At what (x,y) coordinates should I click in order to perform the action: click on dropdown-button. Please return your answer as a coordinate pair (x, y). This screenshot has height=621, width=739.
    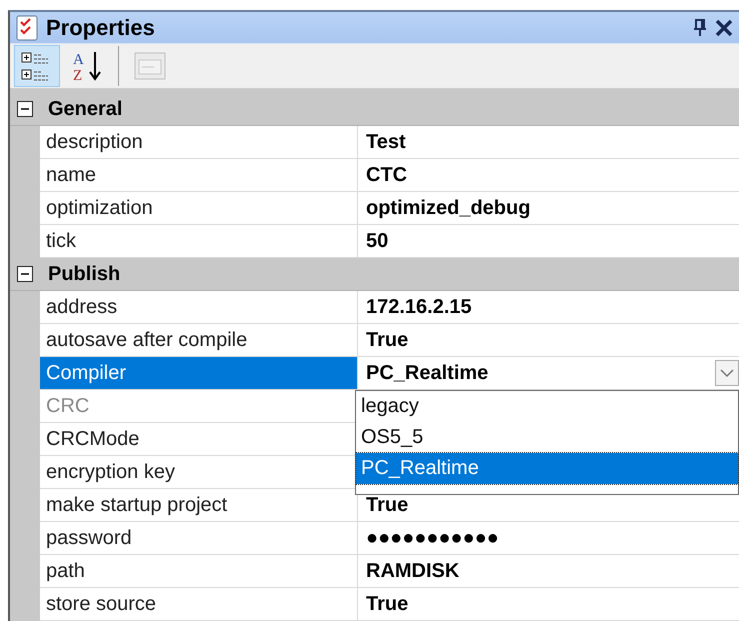
    Looking at the image, I should click on (727, 373).